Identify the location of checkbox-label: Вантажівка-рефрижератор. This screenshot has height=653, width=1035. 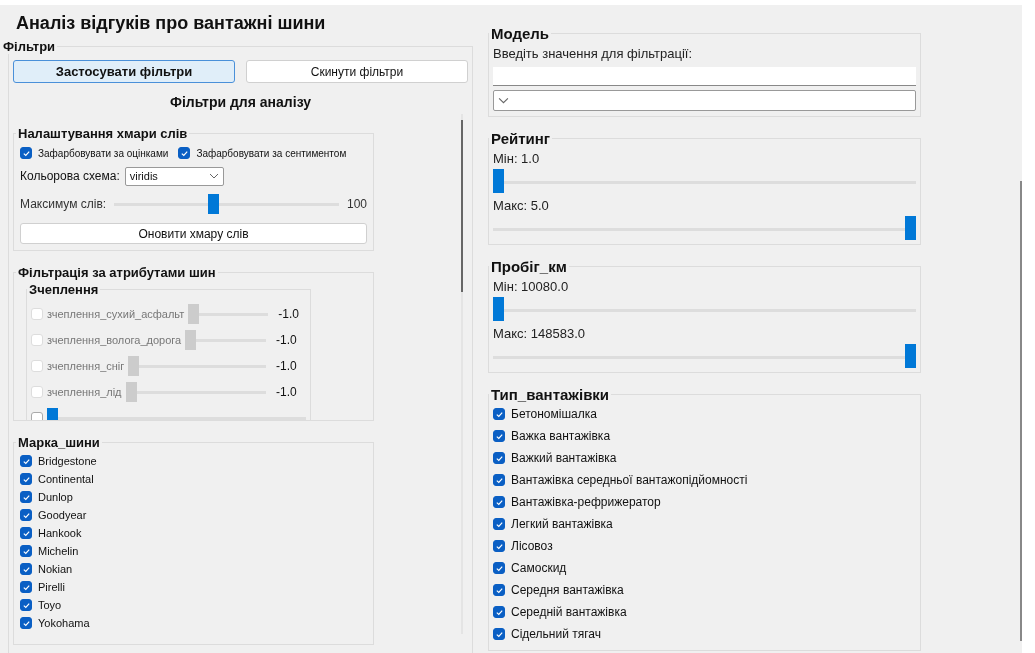
(586, 502).